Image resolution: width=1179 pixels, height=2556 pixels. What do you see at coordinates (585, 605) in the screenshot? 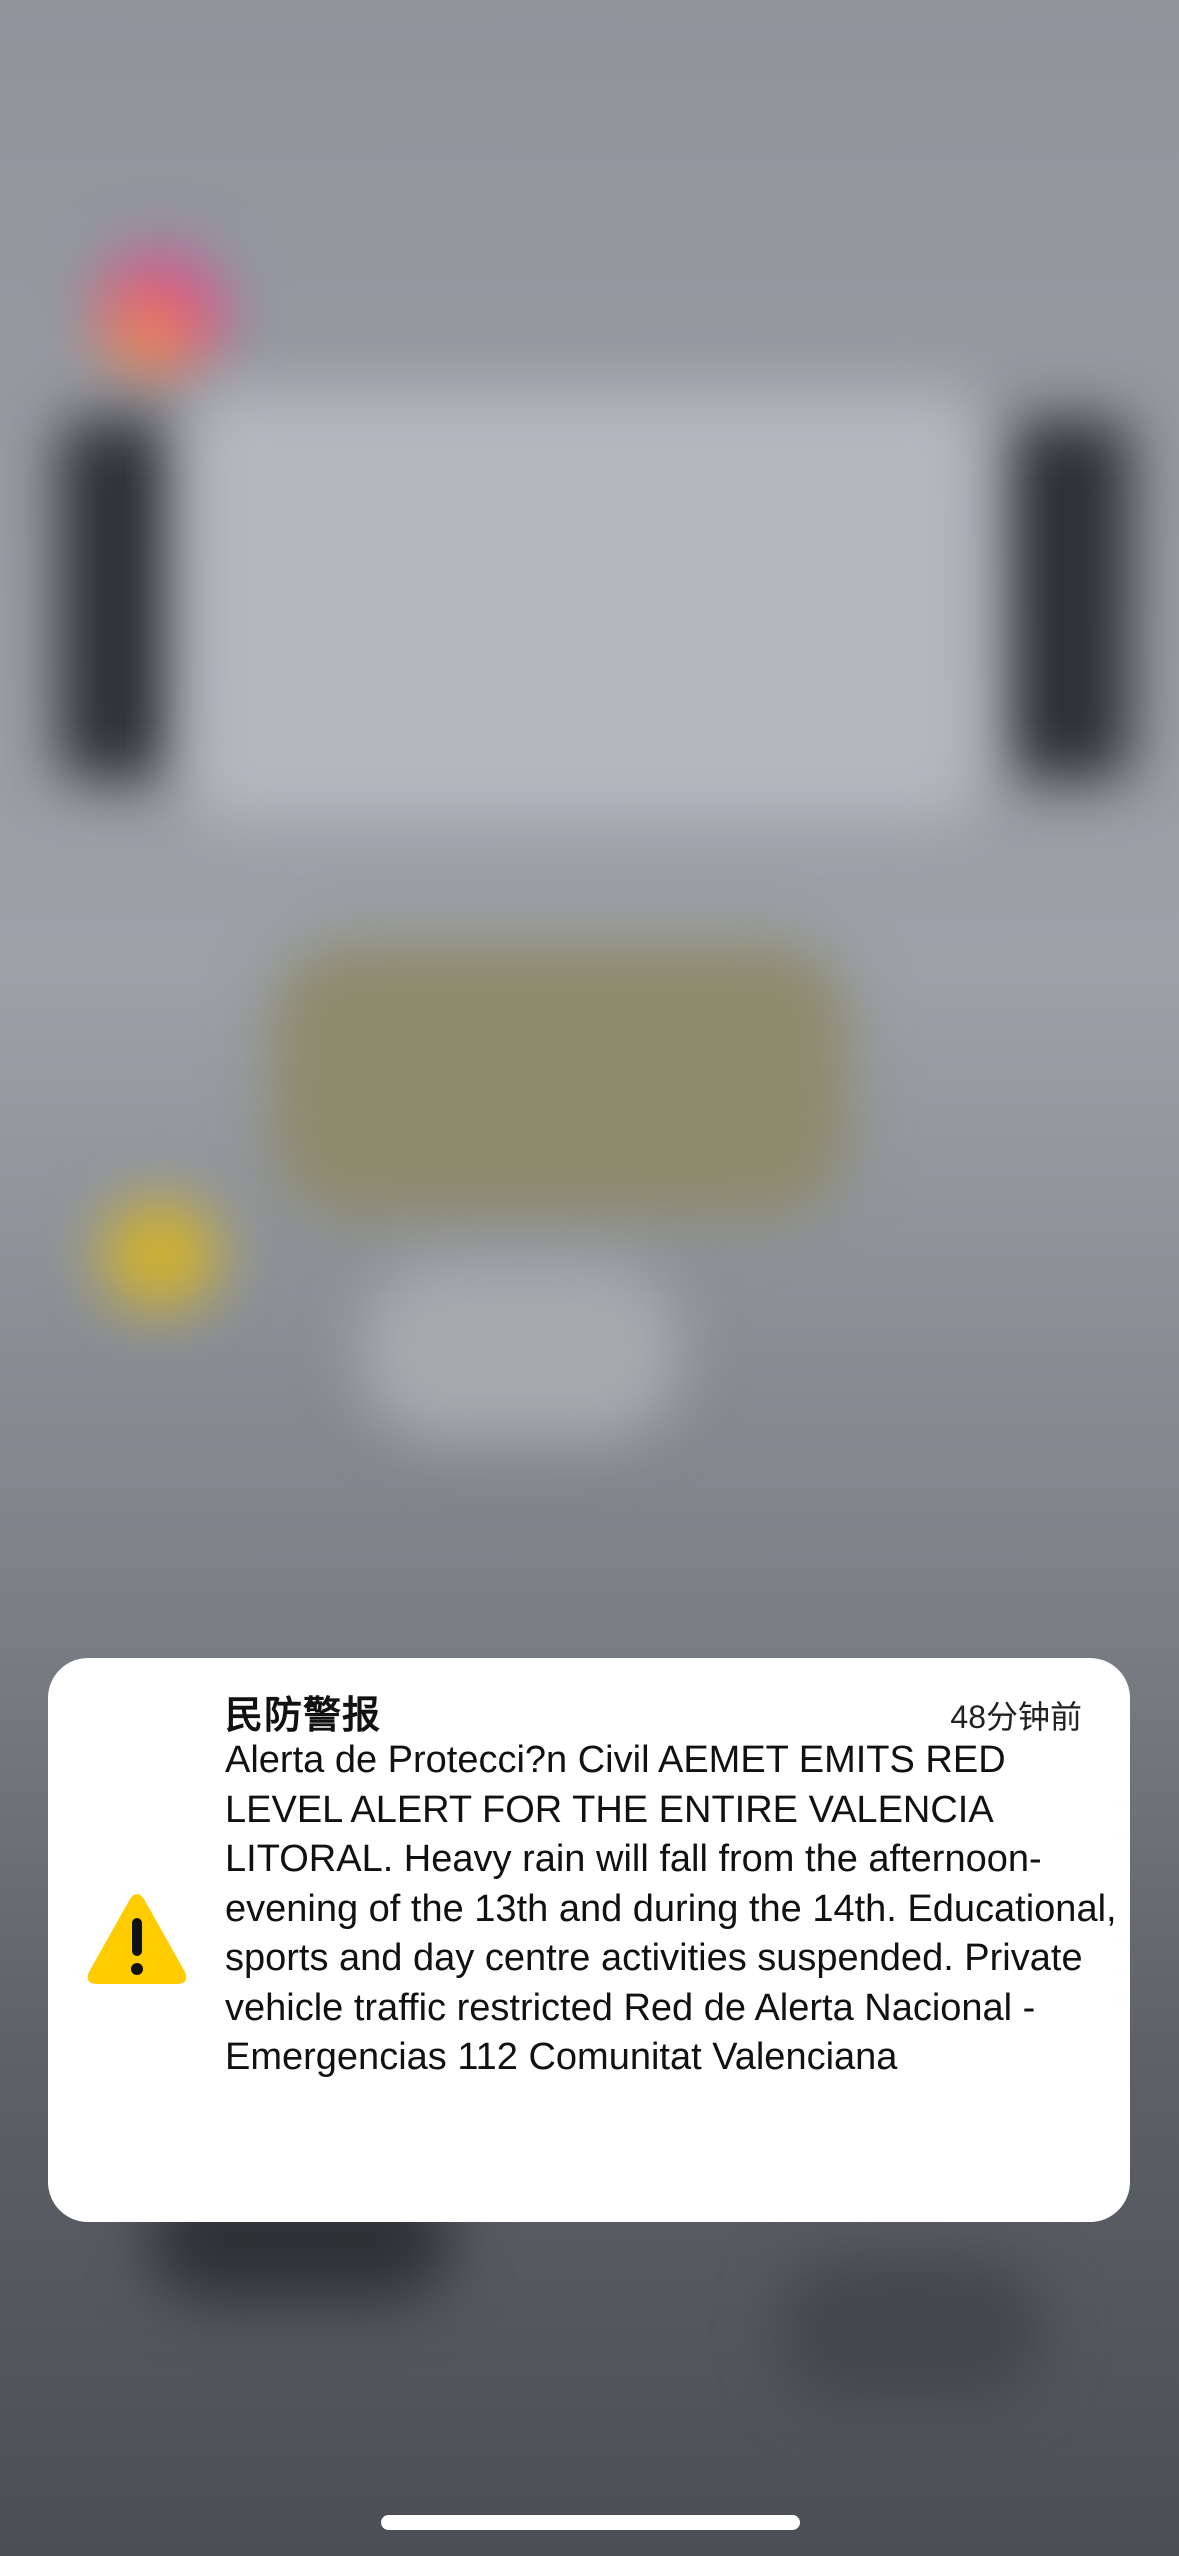
I see `blurred-card` at bounding box center [585, 605].